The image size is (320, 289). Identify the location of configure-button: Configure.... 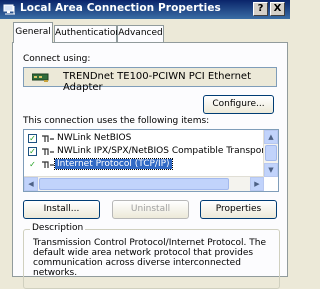
(238, 104).